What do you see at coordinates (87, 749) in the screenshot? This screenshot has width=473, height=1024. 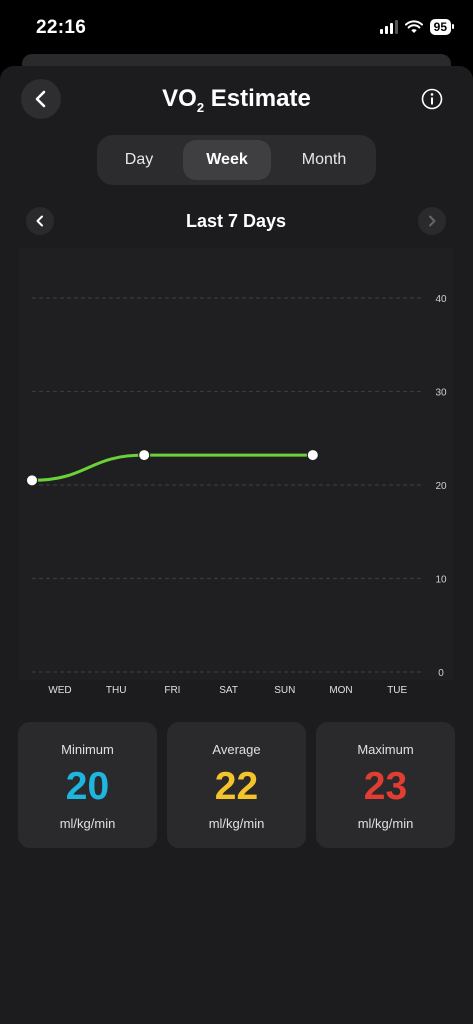 I see `minimum-label: Minimum` at bounding box center [87, 749].